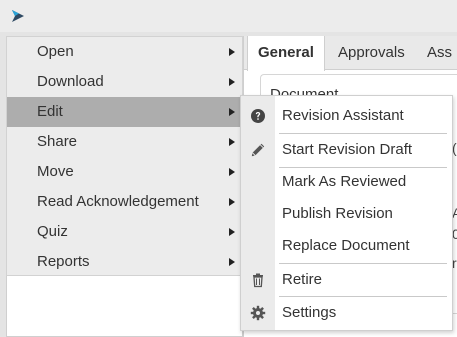 This screenshot has height=337, width=457. I want to click on submenu-item-revision-assistant: Revision Assistant, so click(346, 116).